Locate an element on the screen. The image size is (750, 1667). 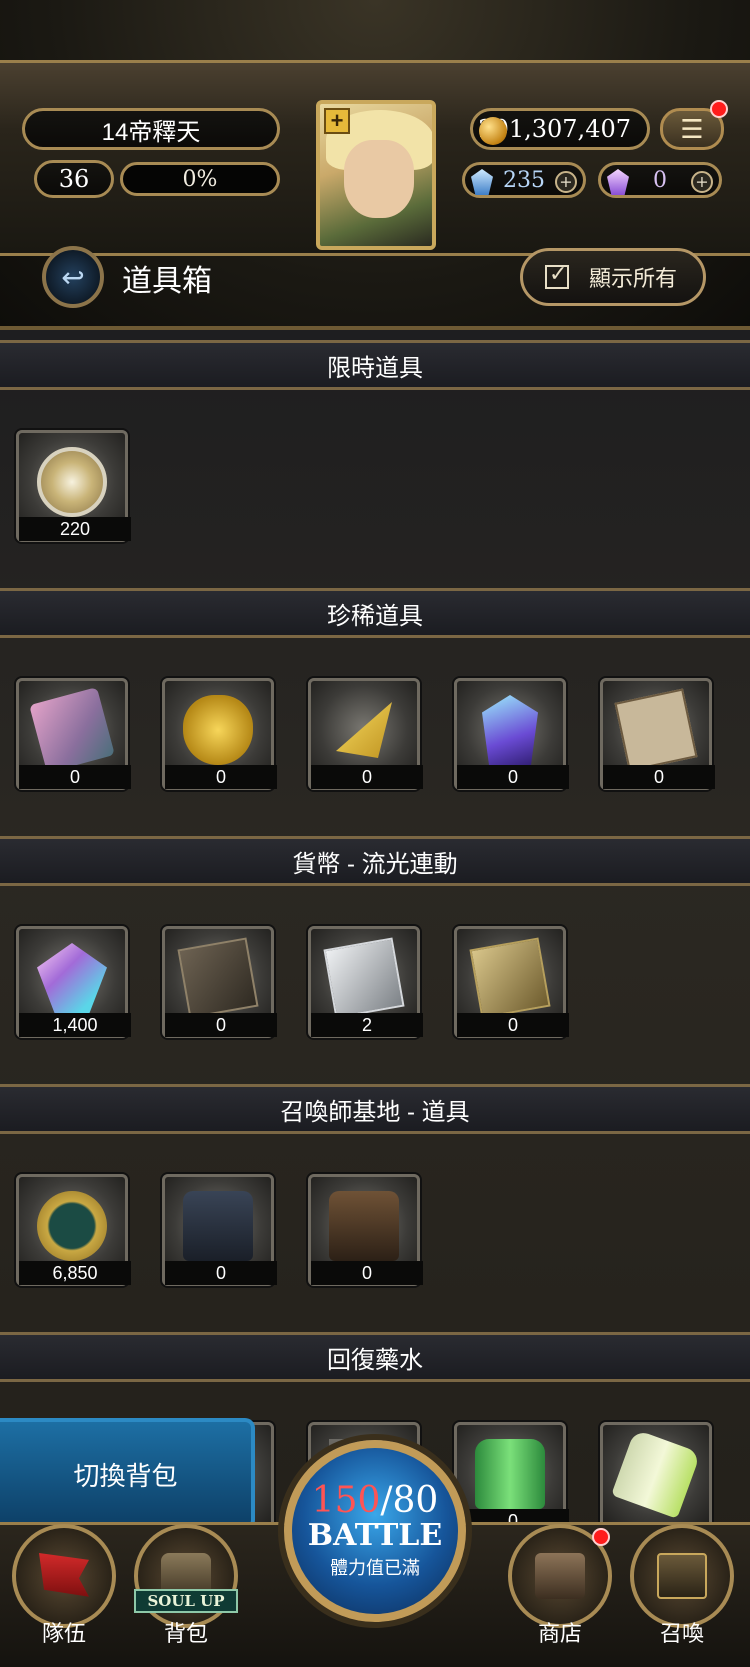
show-all-checkbox-icon is located at coordinates (557, 275).